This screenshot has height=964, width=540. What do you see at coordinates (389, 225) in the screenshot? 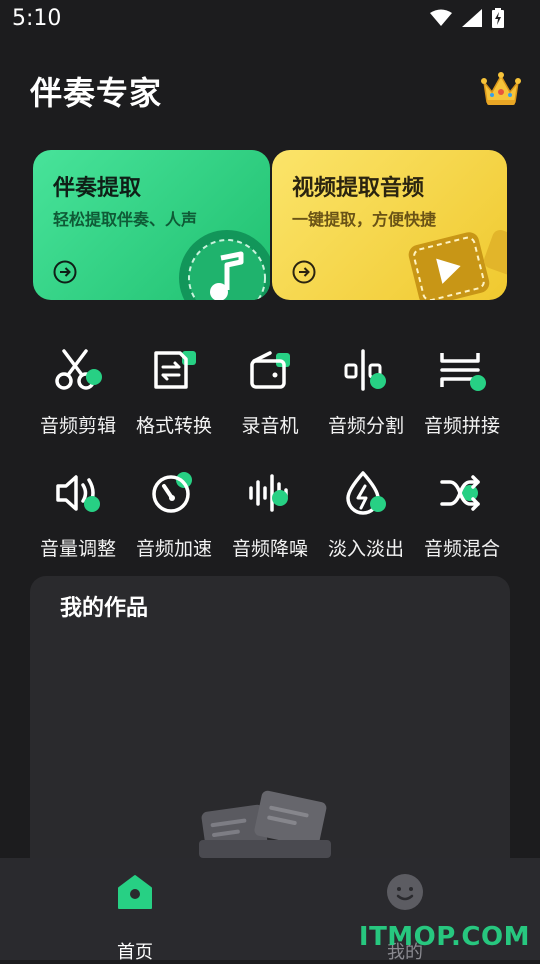
I see `video-extract-audio-card: 视频提取音频 一键提取，方便快捷` at bounding box center [389, 225].